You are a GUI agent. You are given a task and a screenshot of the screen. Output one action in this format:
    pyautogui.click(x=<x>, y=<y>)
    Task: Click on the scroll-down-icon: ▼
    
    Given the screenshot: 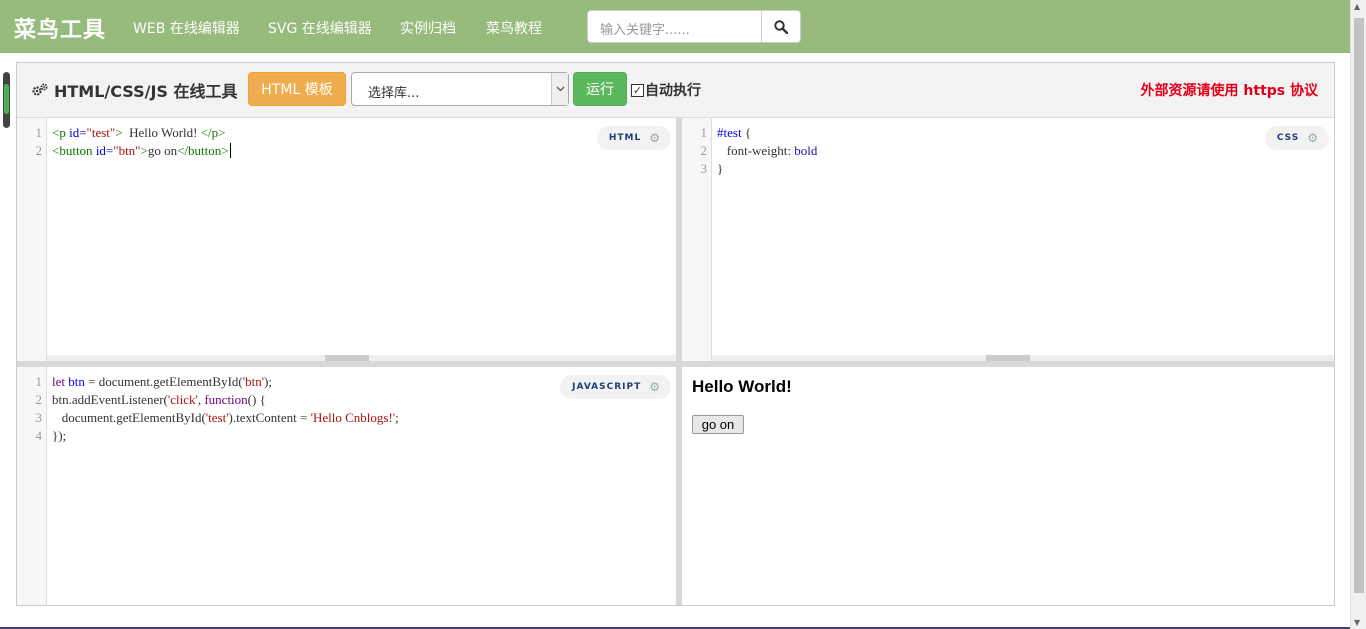 What is the action you would take?
    pyautogui.click(x=1357, y=622)
    